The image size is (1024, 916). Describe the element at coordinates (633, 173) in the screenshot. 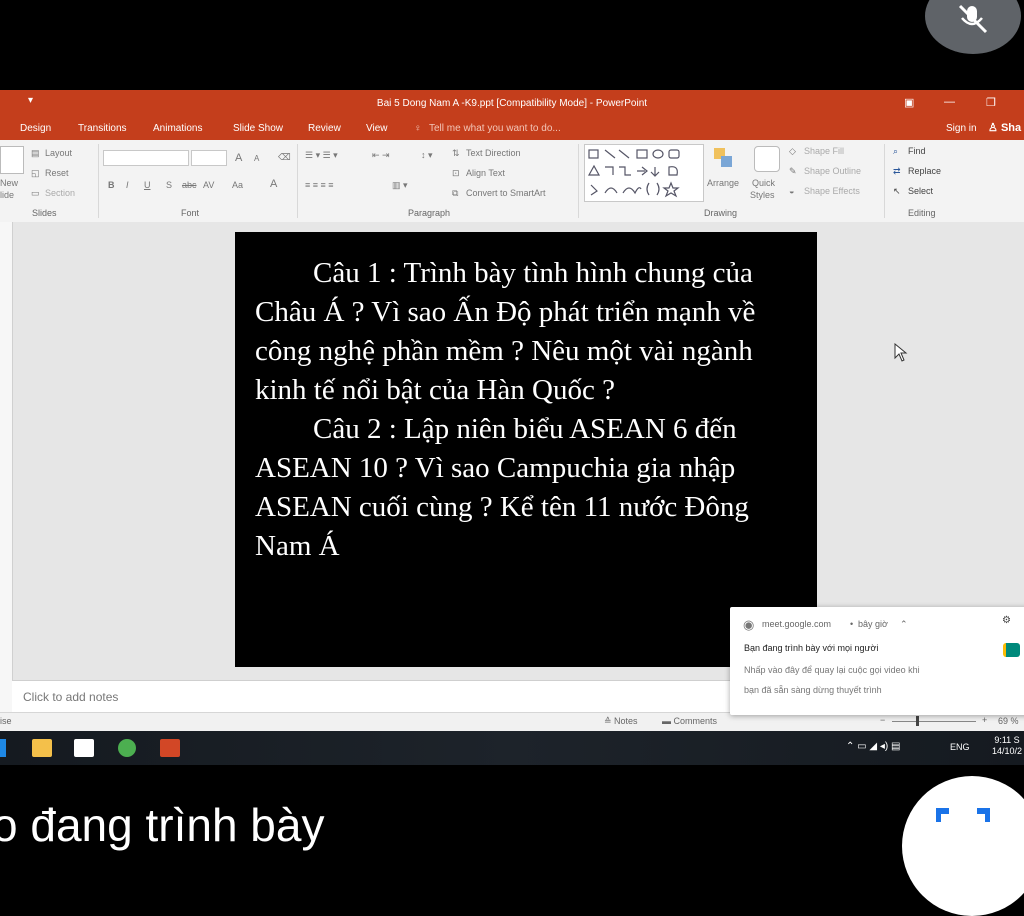

I see `shapes-gallery-icons` at that location.